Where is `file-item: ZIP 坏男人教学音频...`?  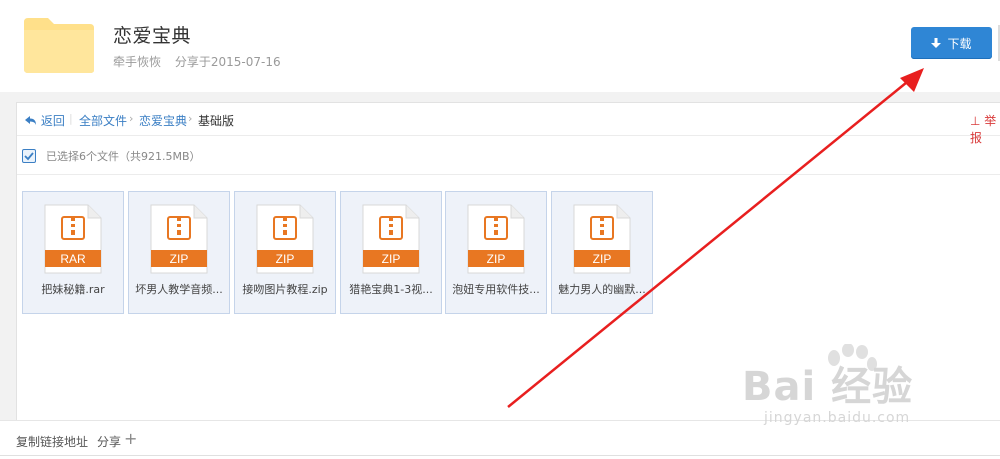
file-item: ZIP 坏男人教学音频... is located at coordinates (179, 252).